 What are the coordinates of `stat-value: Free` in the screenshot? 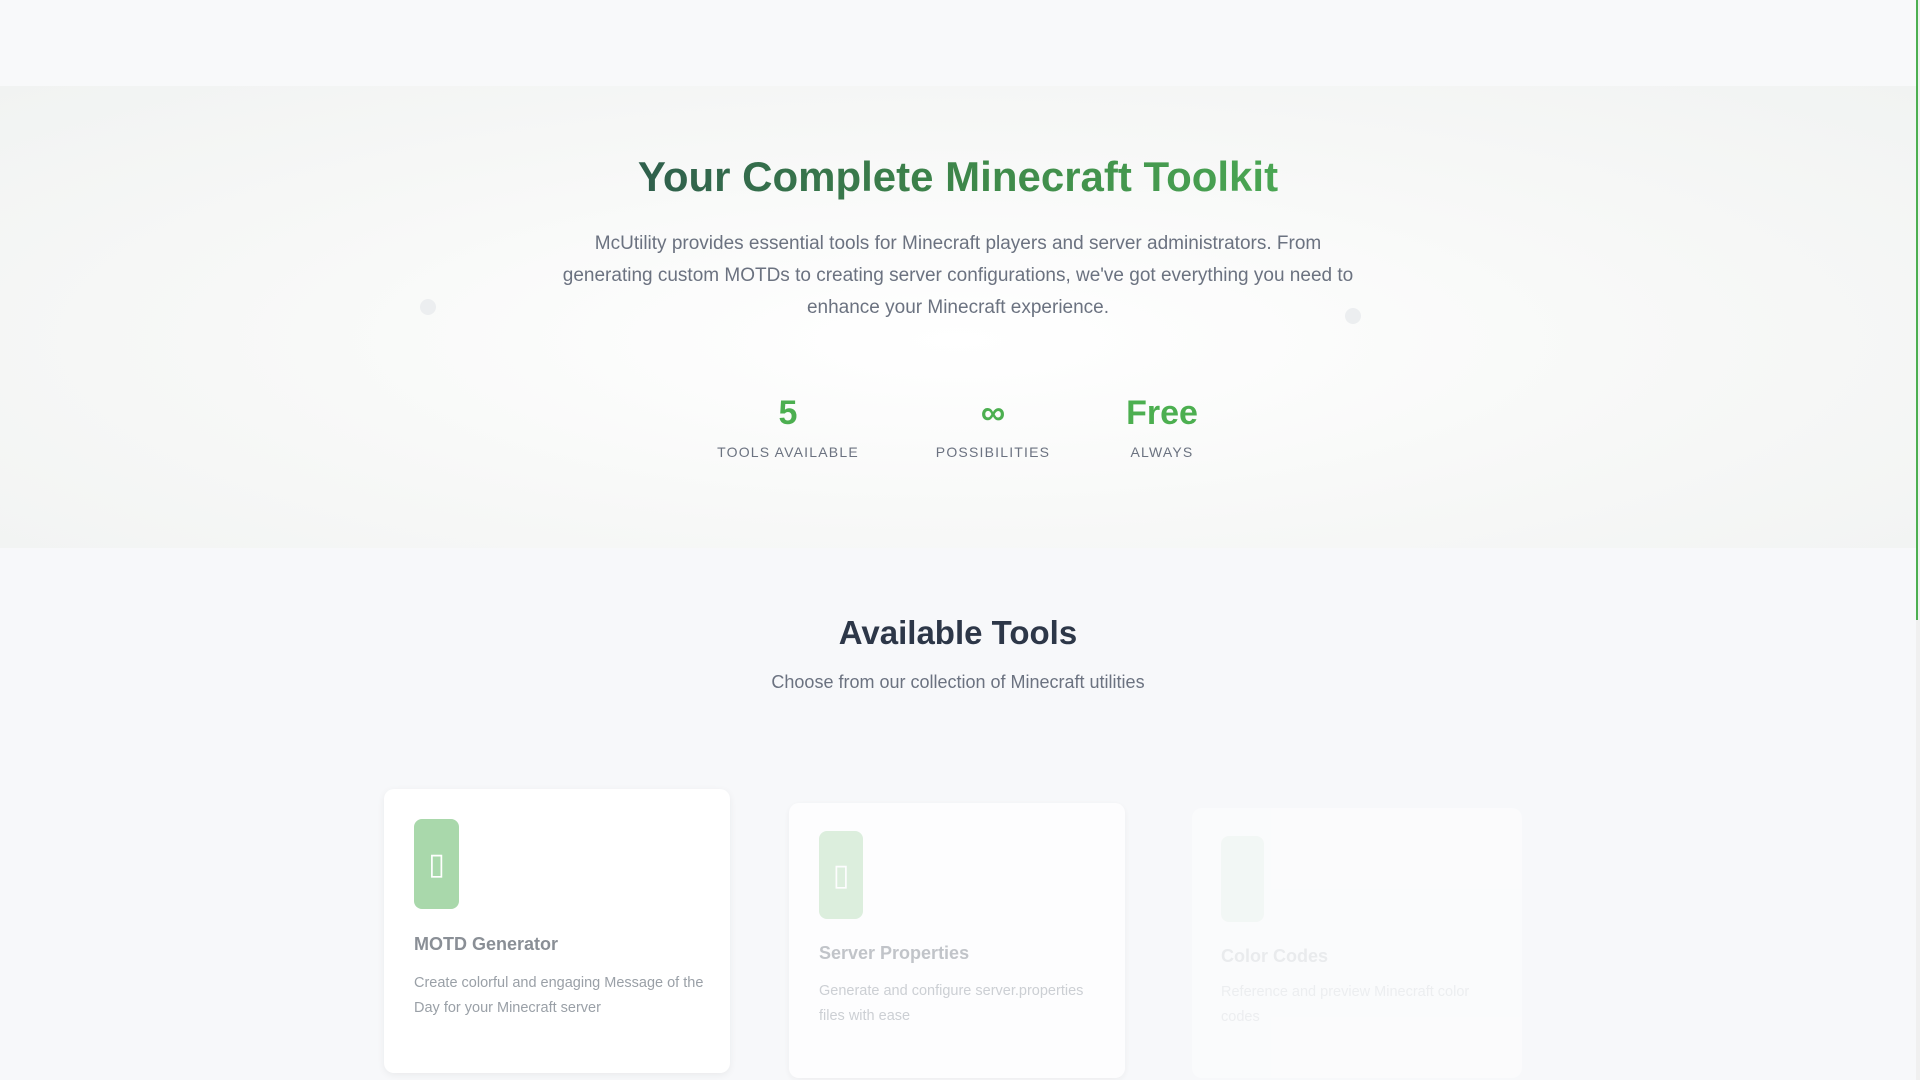 It's located at (1162, 413).